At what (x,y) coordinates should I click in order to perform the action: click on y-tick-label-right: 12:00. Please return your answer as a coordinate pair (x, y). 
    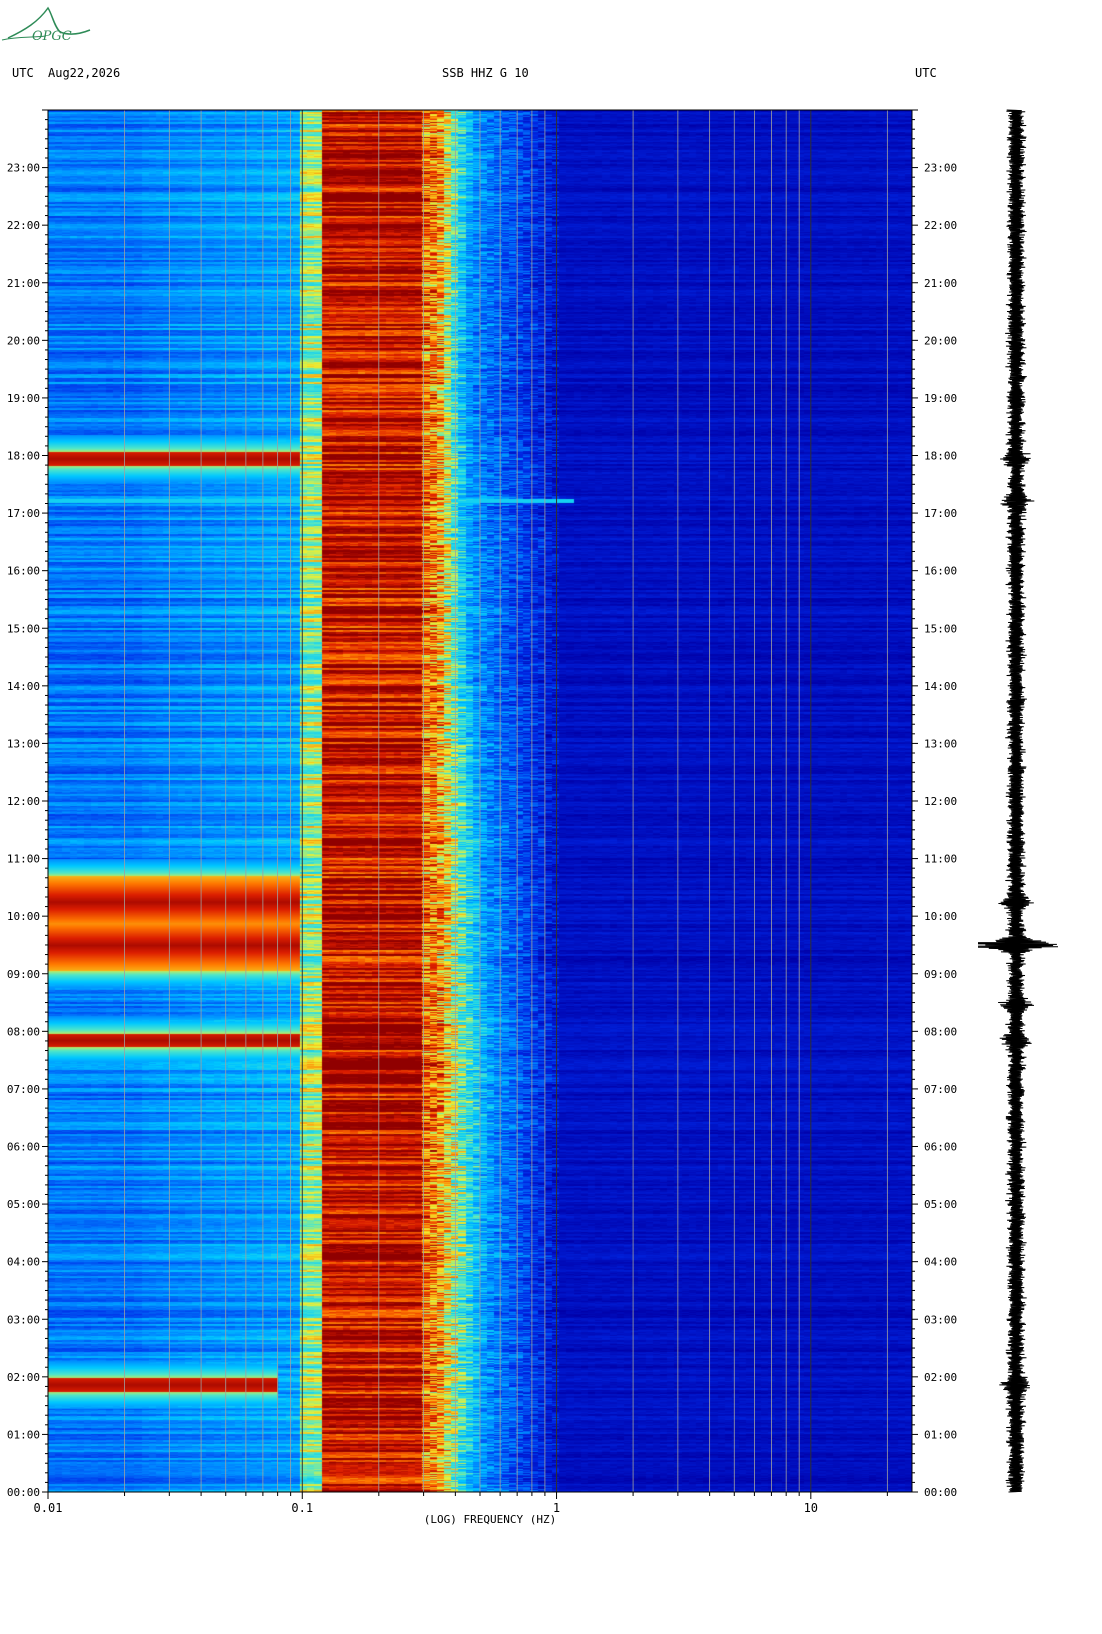
    Looking at the image, I should click on (940, 801).